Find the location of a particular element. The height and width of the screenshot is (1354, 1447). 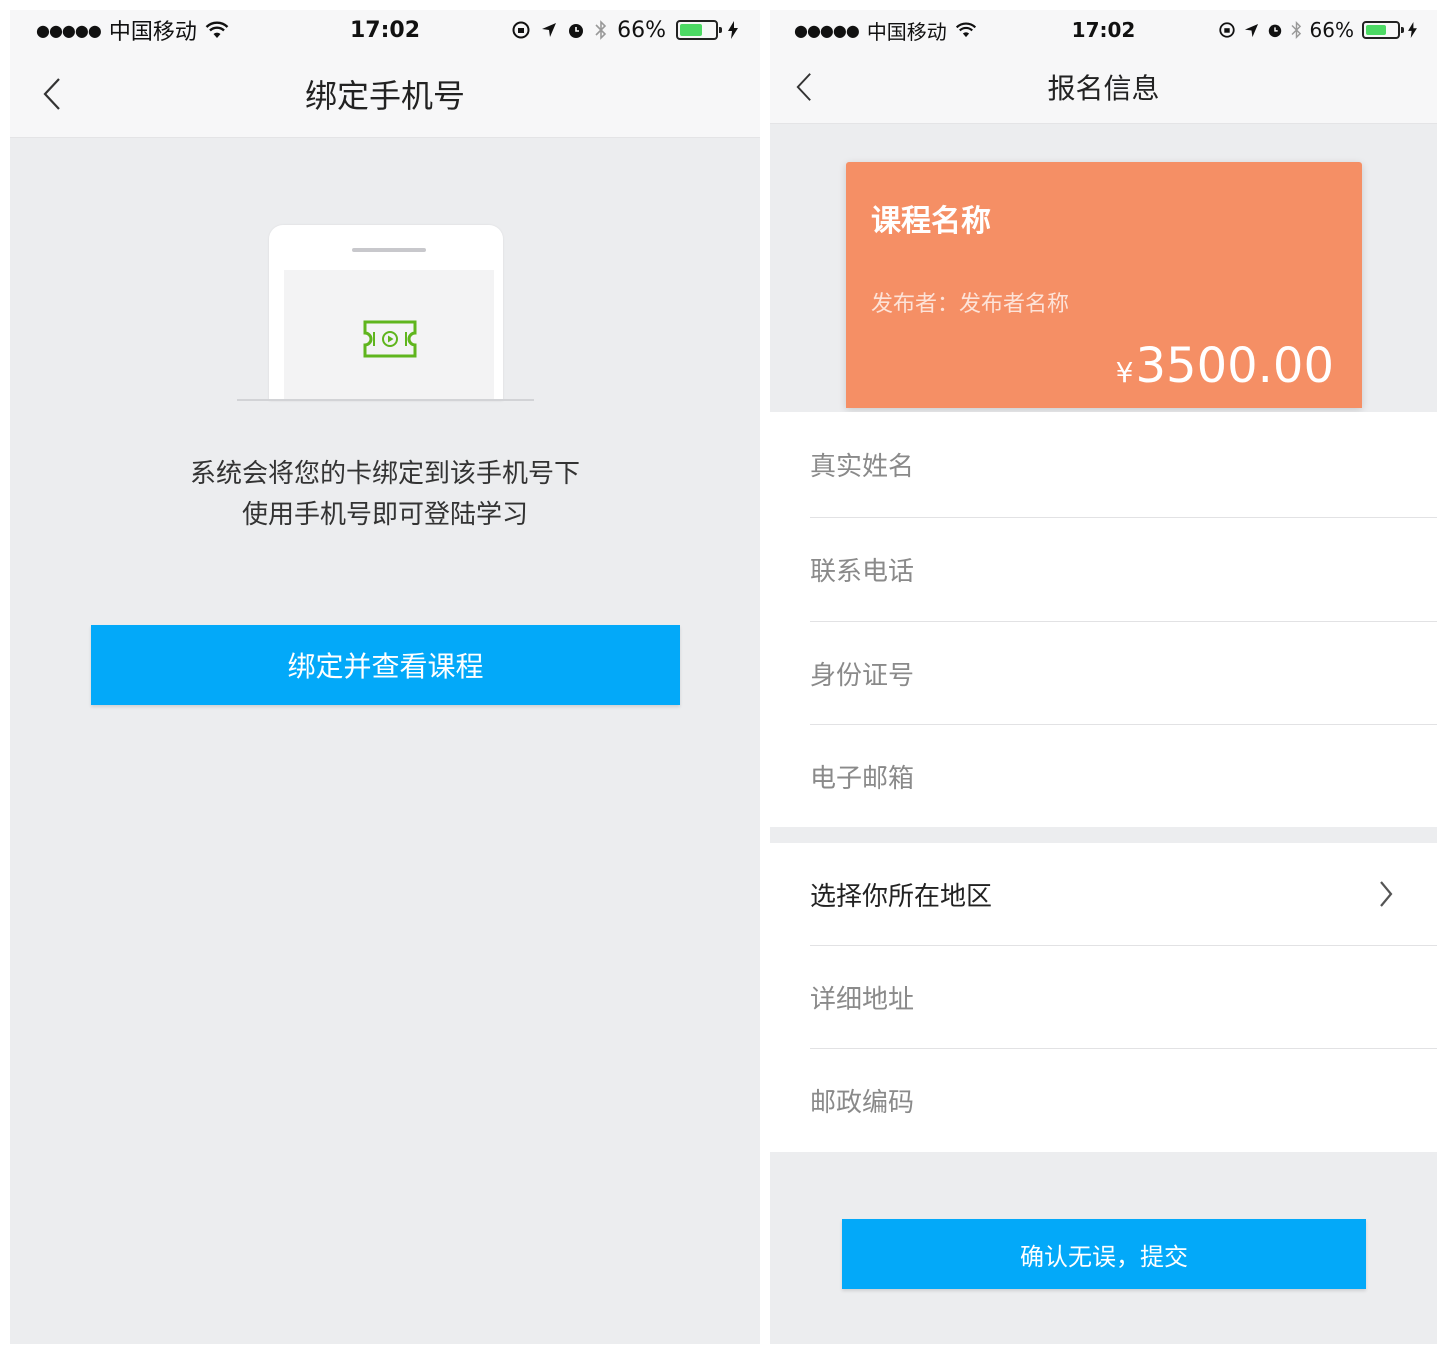

illustration-baseline is located at coordinates (385, 400).